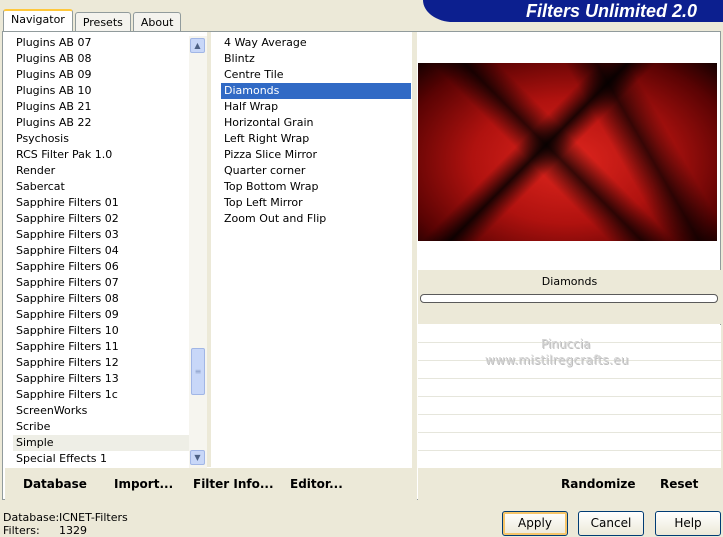 Image resolution: width=723 pixels, height=537 pixels. Describe the element at coordinates (73, 530) in the screenshot. I see `filters-count: 1329` at that location.